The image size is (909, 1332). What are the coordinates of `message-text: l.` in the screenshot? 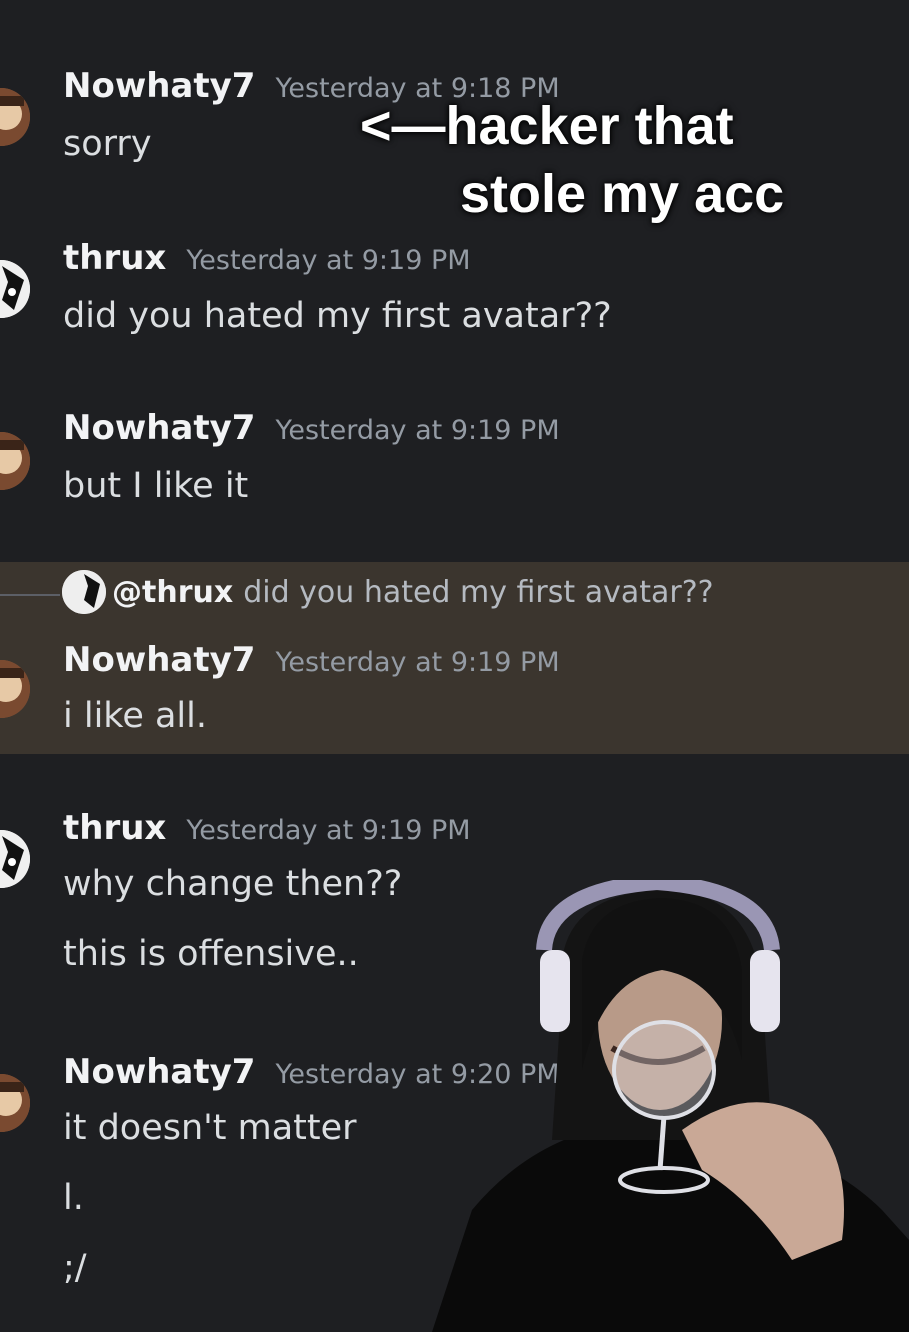 It's located at (73, 1198).